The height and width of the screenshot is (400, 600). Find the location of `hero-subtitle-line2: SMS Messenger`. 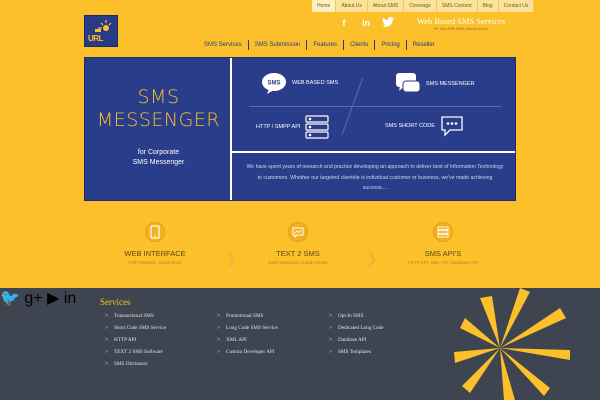

hero-subtitle-line2: SMS Messenger is located at coordinates (158, 162).